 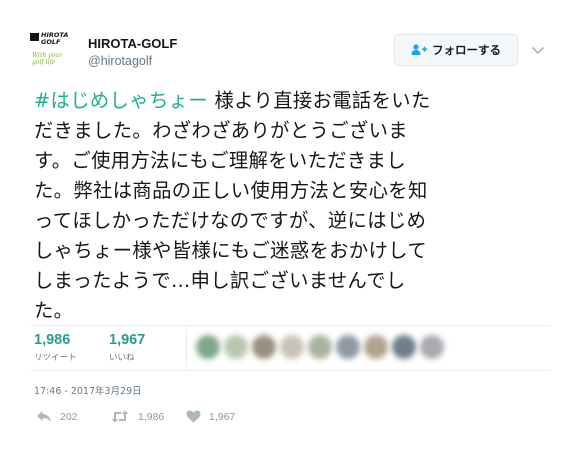 I want to click on reply-button: 202, so click(x=57, y=416).